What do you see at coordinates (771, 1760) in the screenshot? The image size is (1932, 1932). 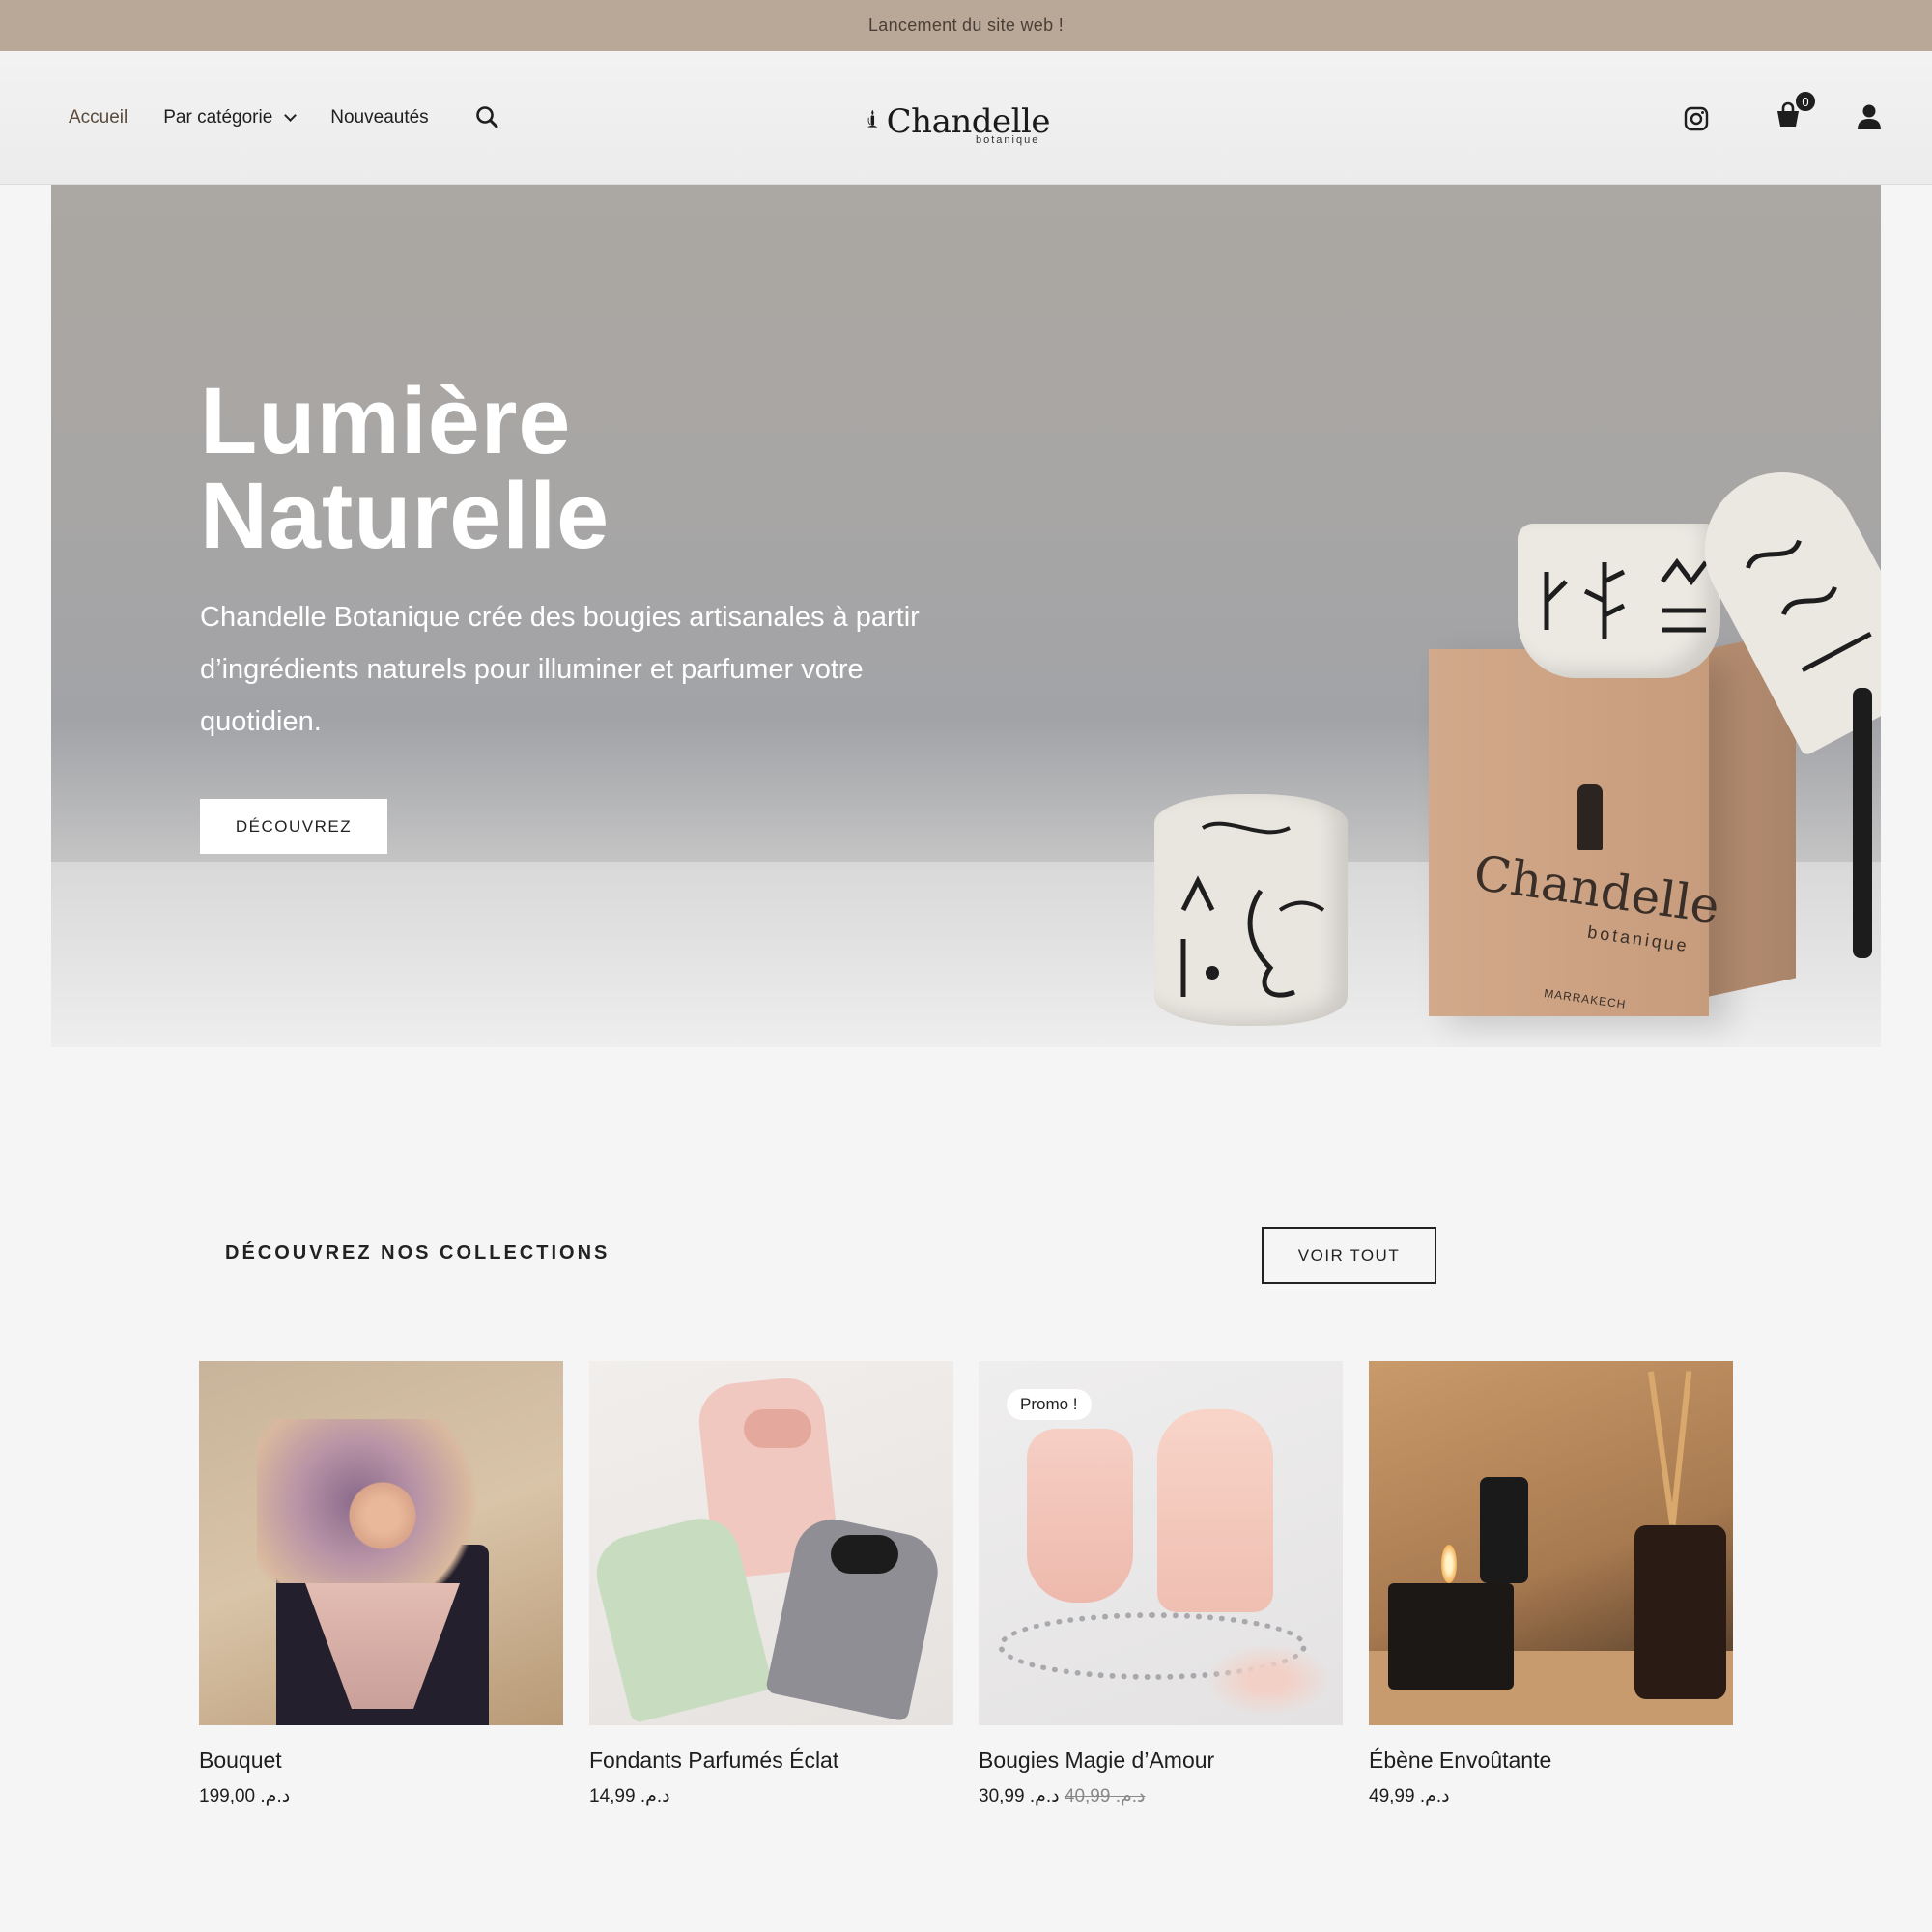 I see `product-name: Fondants Parfumés Éclat` at bounding box center [771, 1760].